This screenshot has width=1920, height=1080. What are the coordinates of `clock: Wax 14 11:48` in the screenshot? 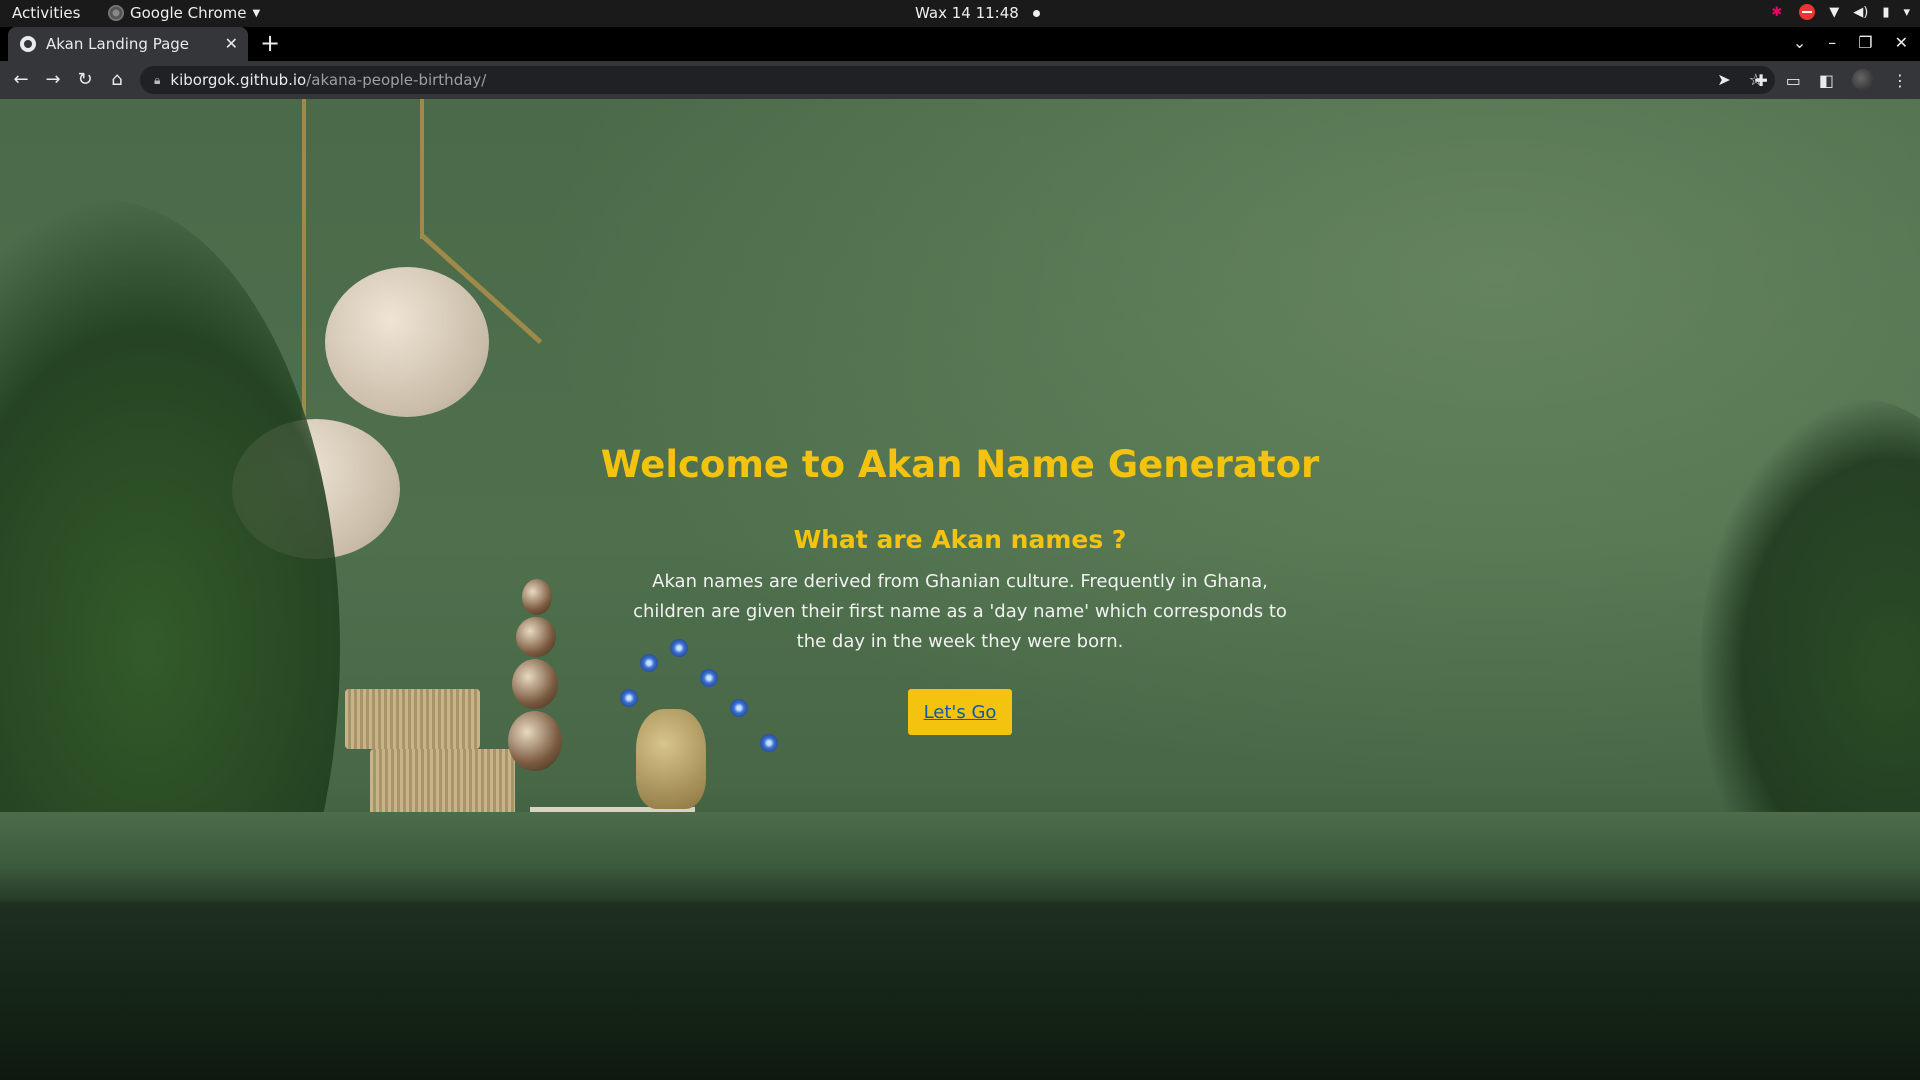 It's located at (977, 13).